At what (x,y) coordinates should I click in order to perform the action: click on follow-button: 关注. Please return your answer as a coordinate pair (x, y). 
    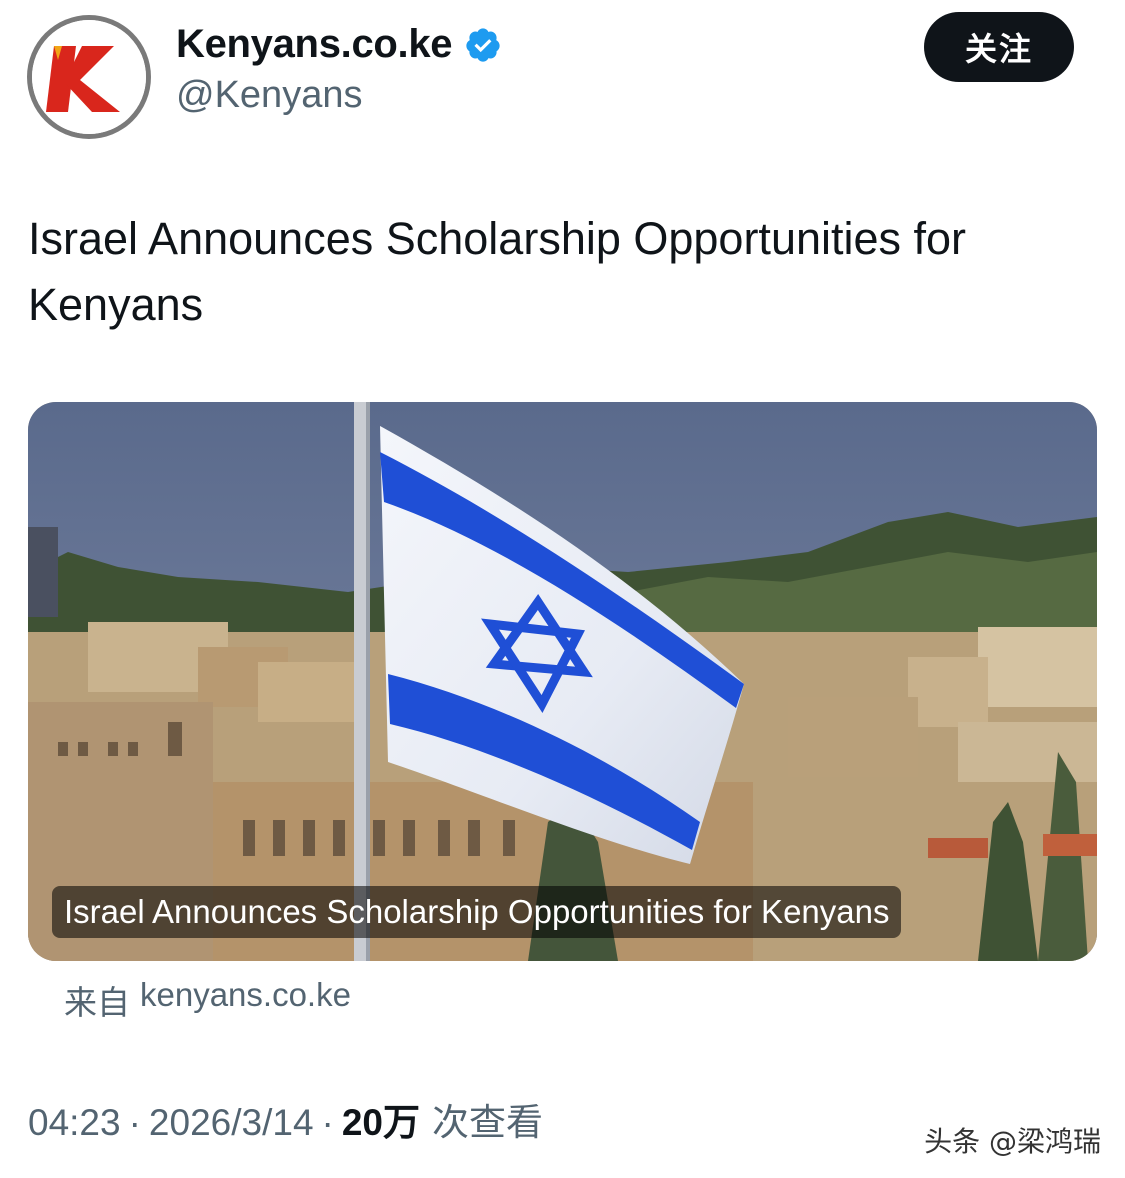
    Looking at the image, I should click on (999, 47).